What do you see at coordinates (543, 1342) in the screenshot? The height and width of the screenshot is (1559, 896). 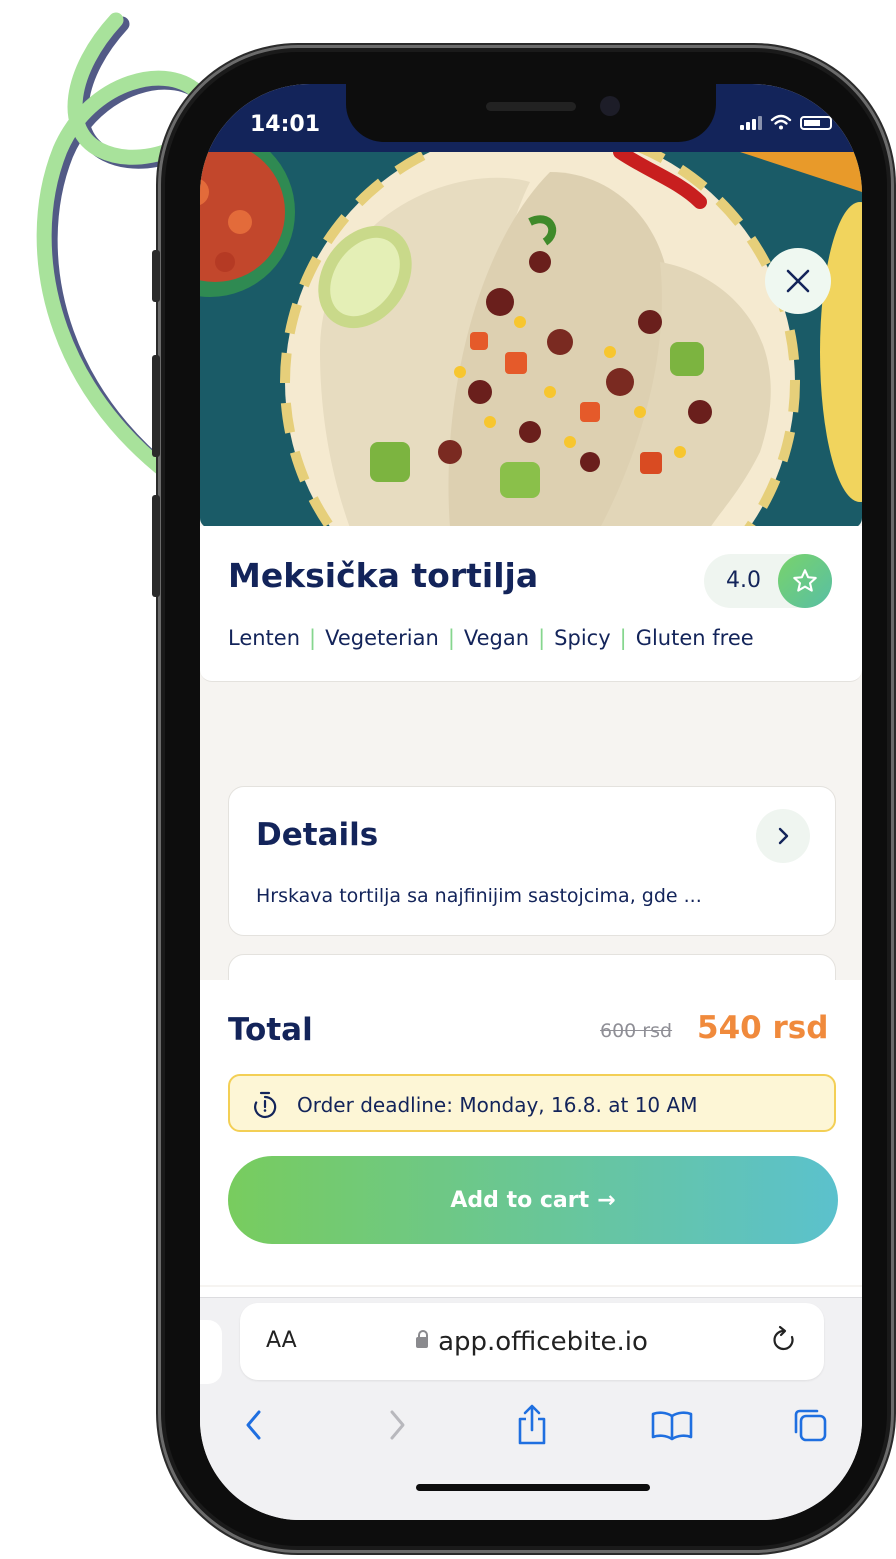 I see `url-value: app.officebite.io` at bounding box center [543, 1342].